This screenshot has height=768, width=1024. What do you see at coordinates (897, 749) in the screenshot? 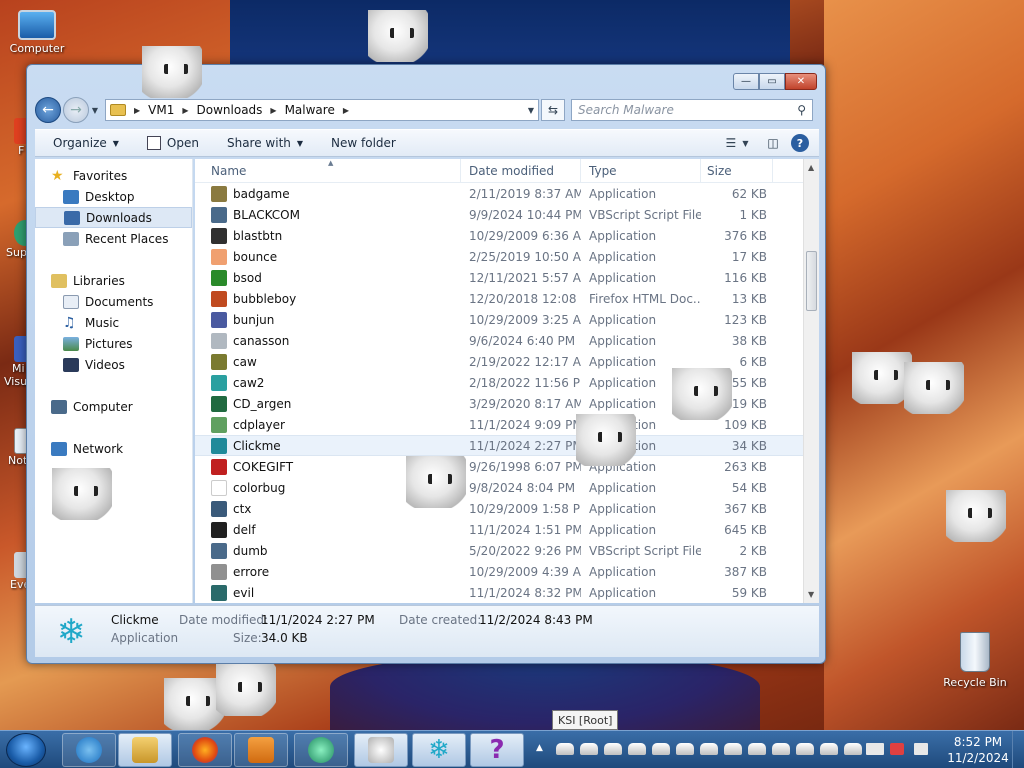
I see `volume-muted-icon` at bounding box center [897, 749].